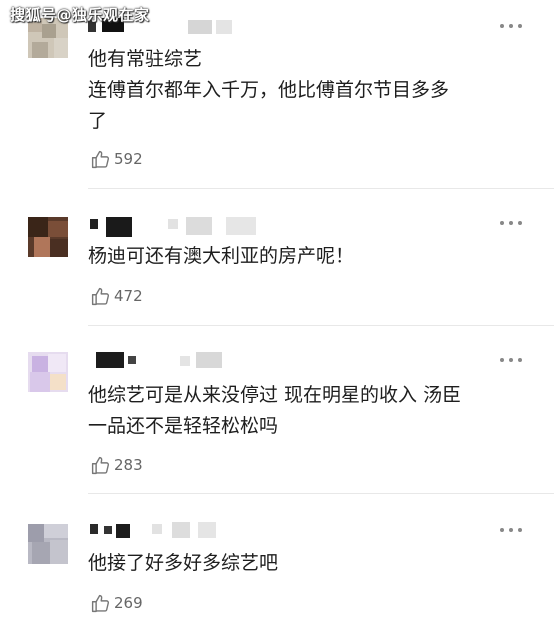 The height and width of the screenshot is (624, 554). What do you see at coordinates (269, 90) in the screenshot?
I see `comment-text: 他有常驻综艺 连傅首尔都年入千万，他比傅首尔节目多多 了` at bounding box center [269, 90].